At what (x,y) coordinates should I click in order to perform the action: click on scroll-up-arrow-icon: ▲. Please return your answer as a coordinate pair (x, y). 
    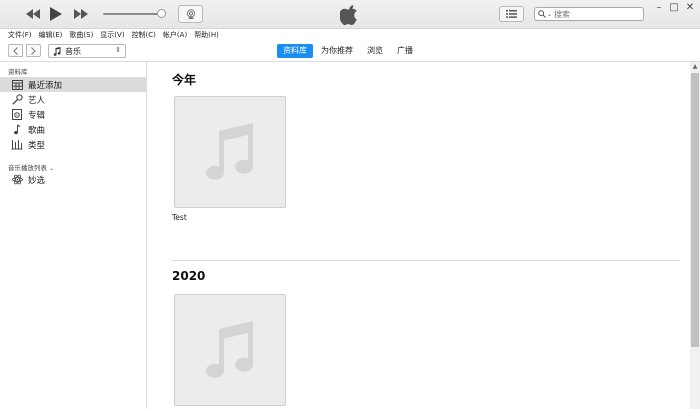
    Looking at the image, I should click on (695, 67).